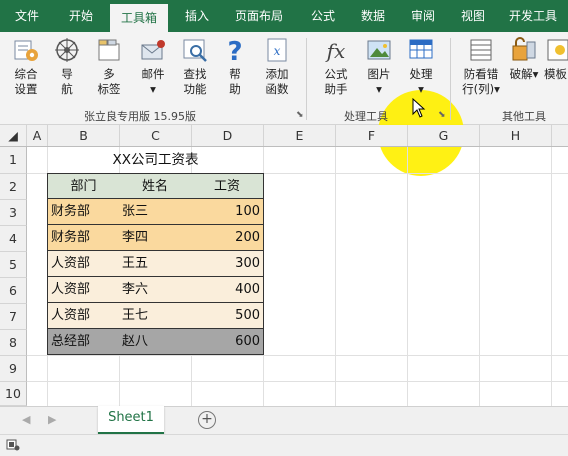 This screenshot has height=456, width=568. What do you see at coordinates (323, 16) in the screenshot?
I see `tab-formulas: 公式` at bounding box center [323, 16].